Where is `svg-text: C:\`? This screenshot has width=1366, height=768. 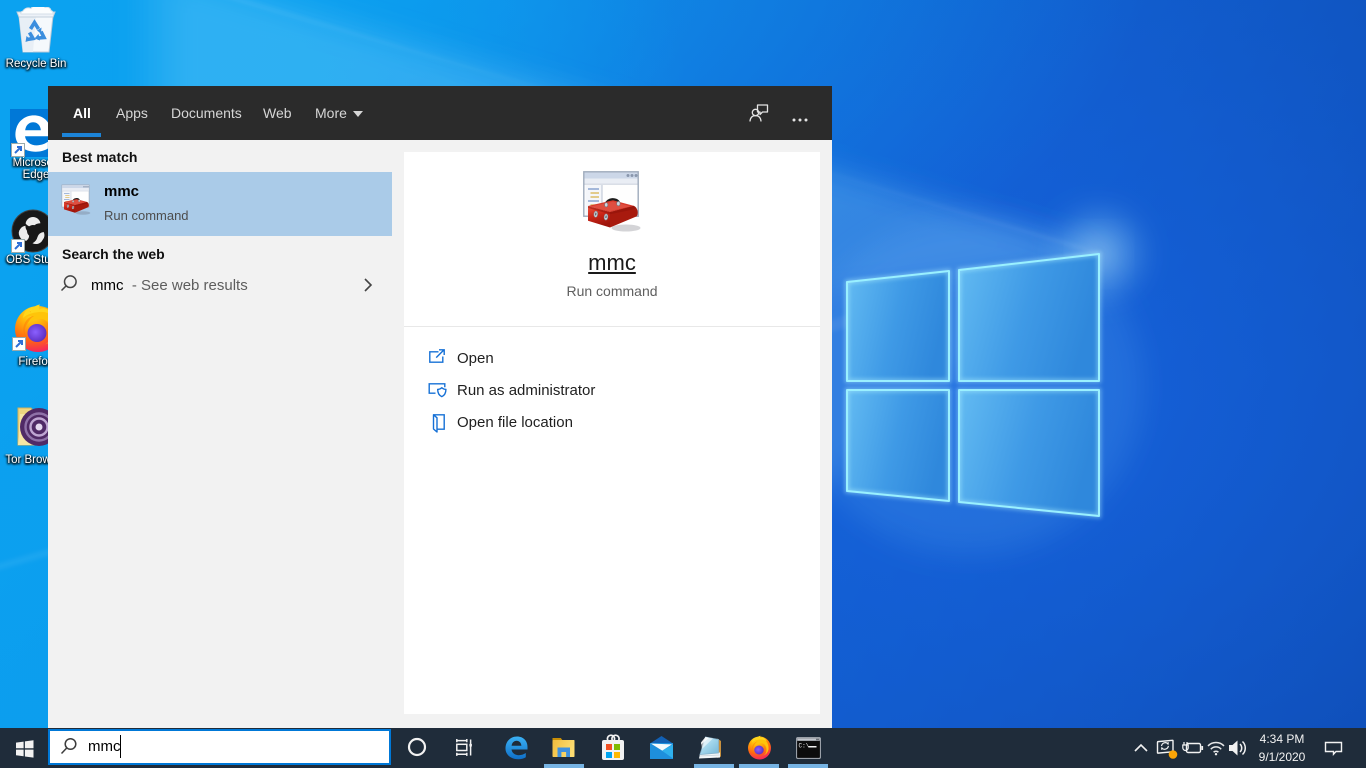 svg-text: C:\ is located at coordinates (804, 746).